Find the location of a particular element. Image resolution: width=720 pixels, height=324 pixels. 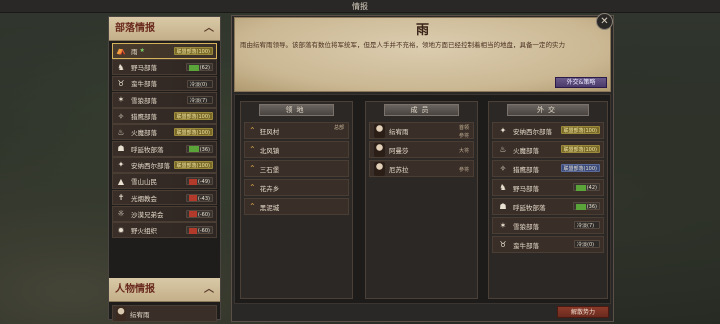

shepherd-icon: ☗ is located at coordinates (121, 149).